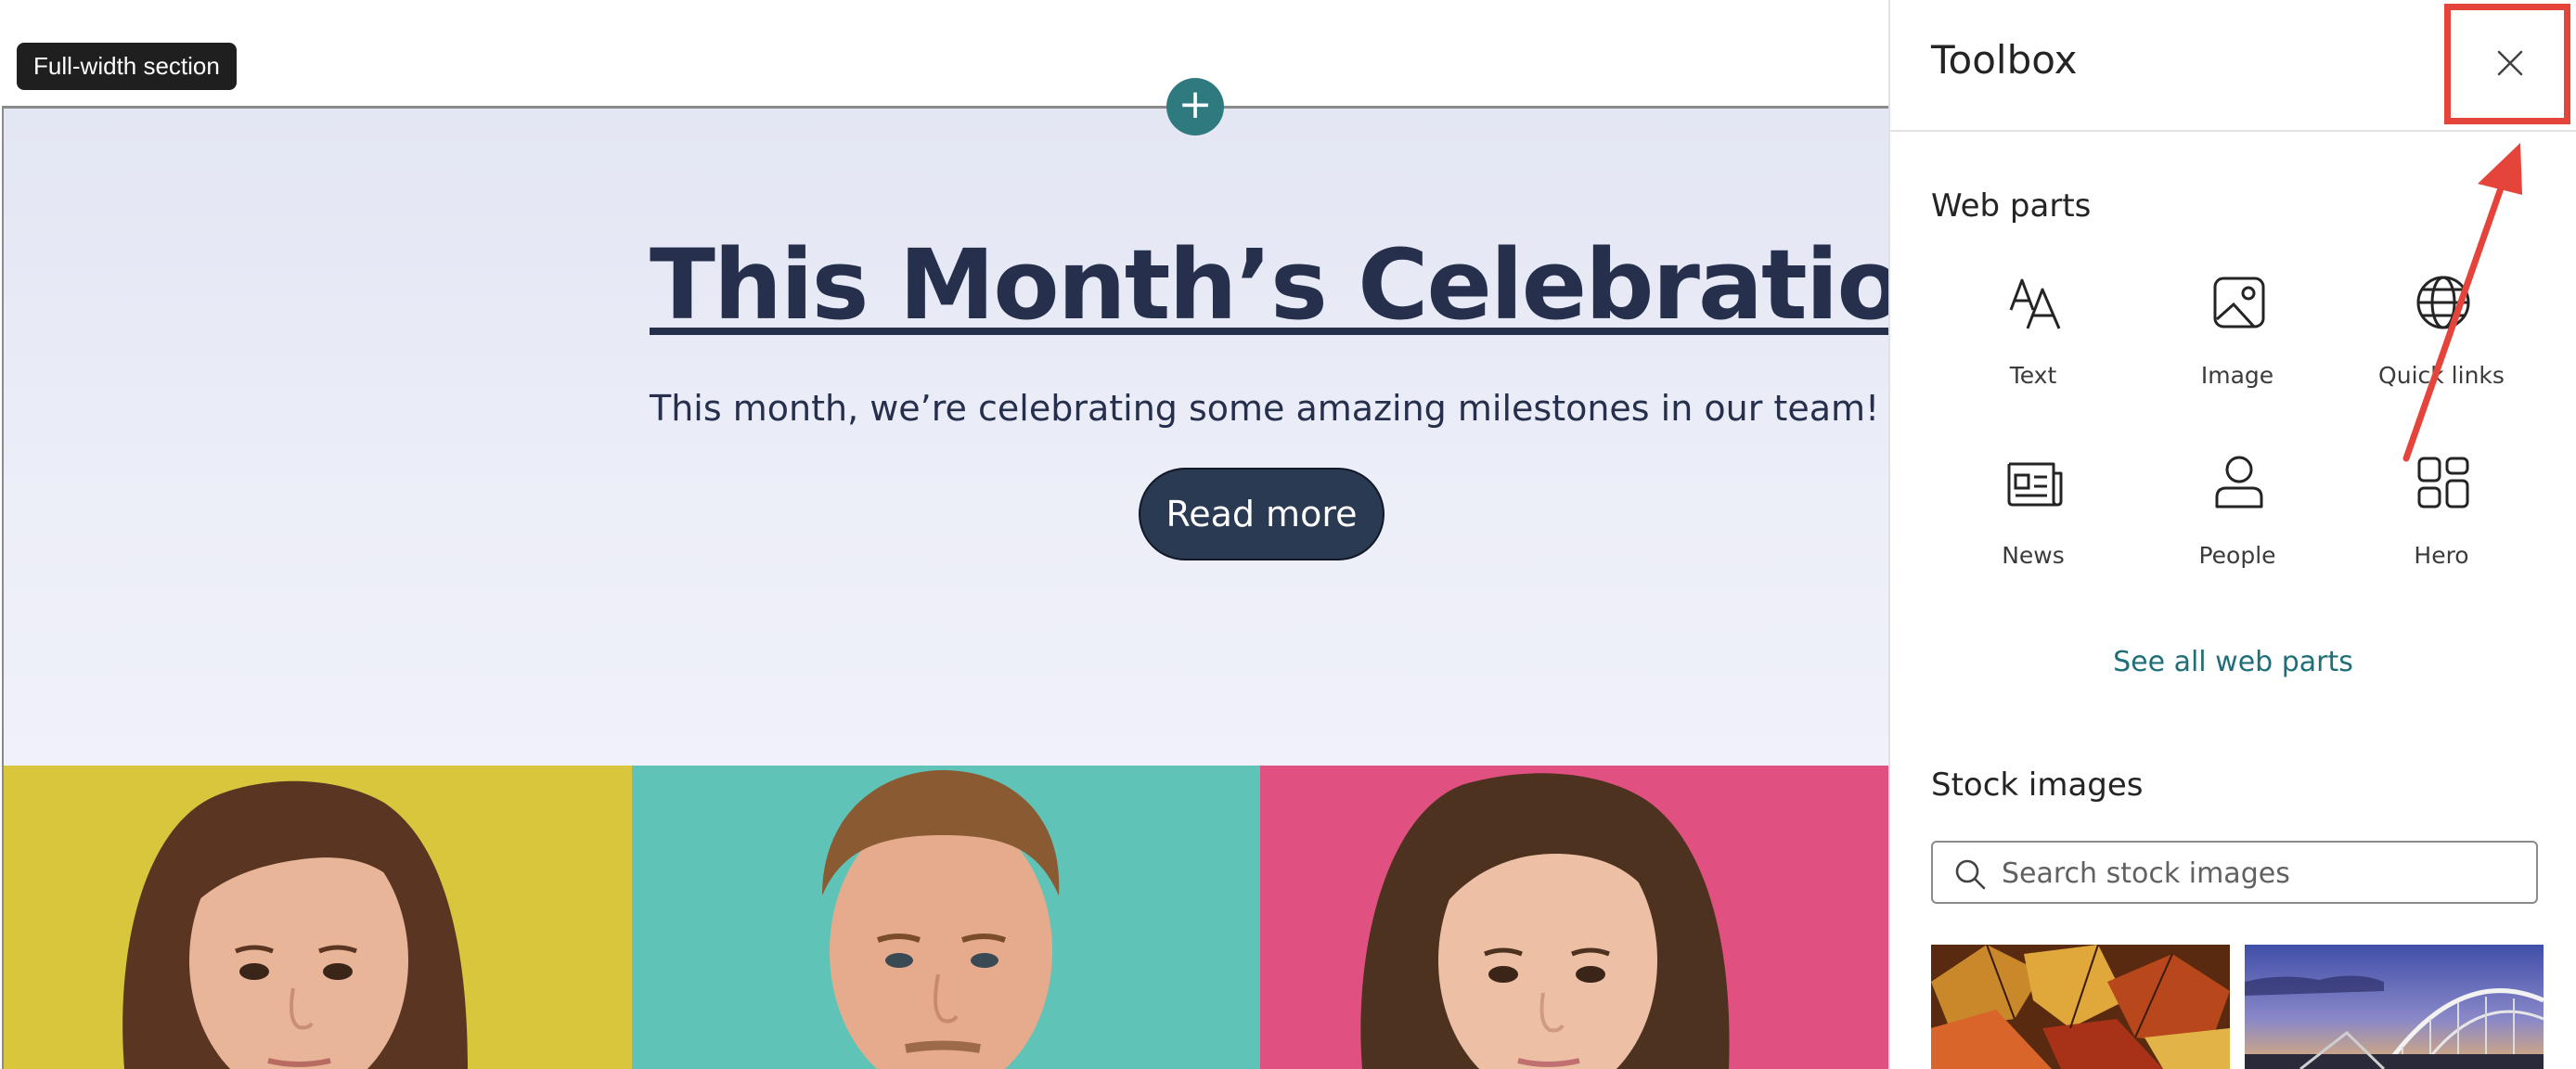 The width and height of the screenshot is (2576, 1069). I want to click on hero-layout-icon, so click(2443, 483).